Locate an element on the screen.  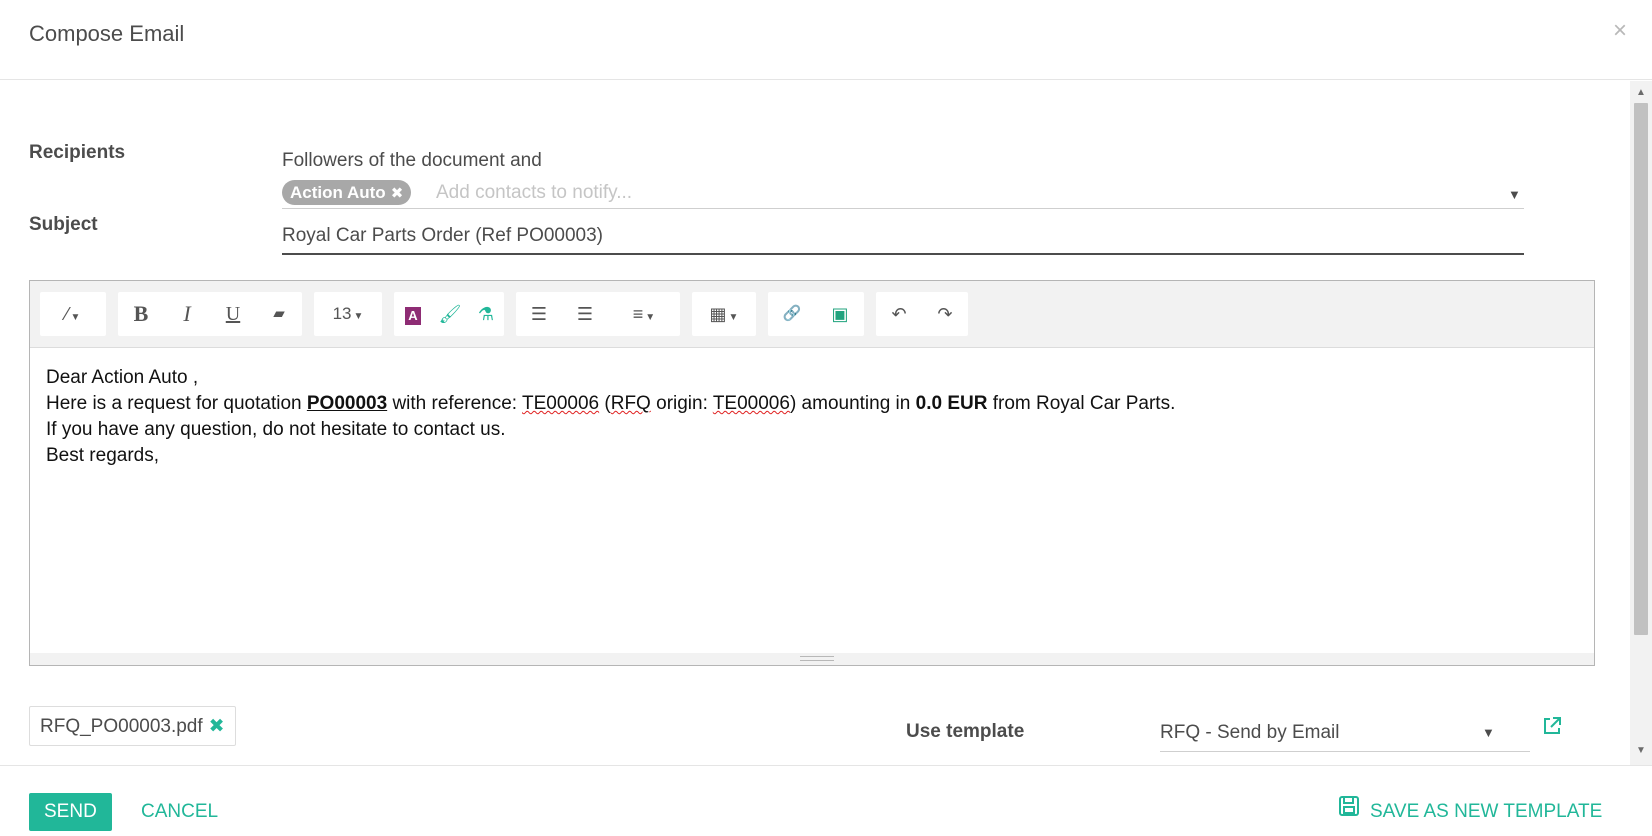
align-dropdown: ≡ ▼ is located at coordinates (644, 314).